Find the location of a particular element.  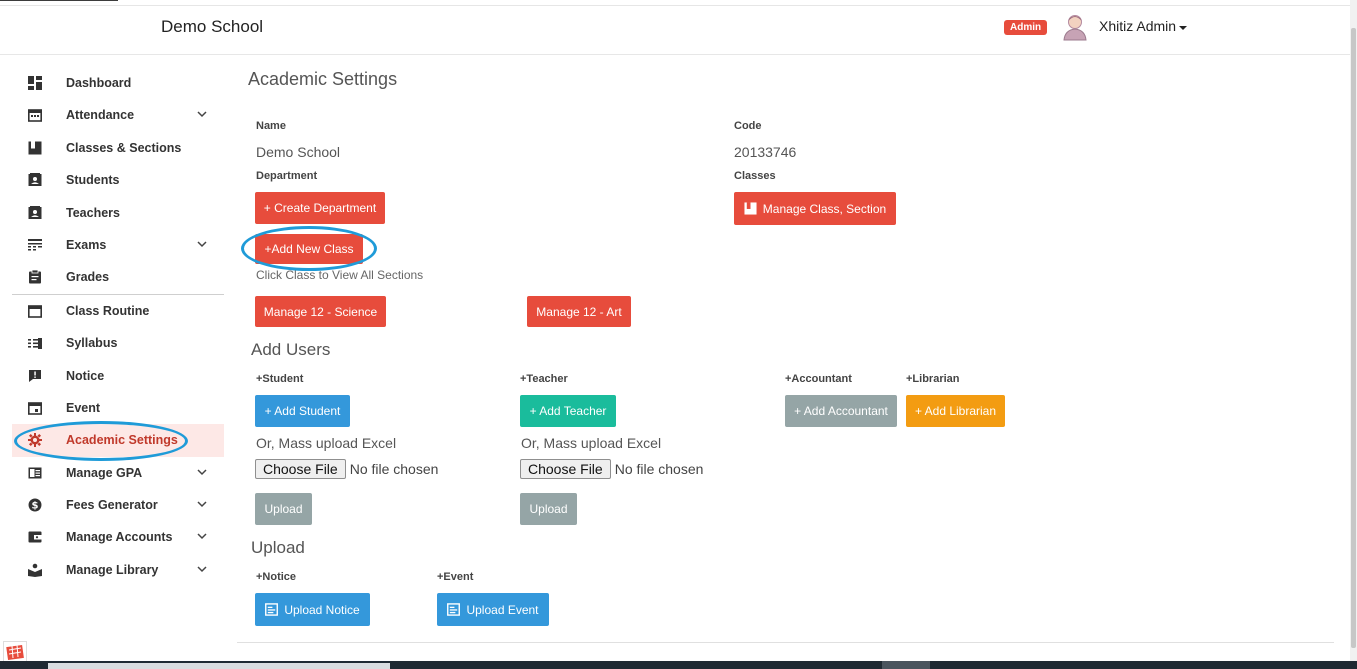

clipboard-icon is located at coordinates (35, 277).